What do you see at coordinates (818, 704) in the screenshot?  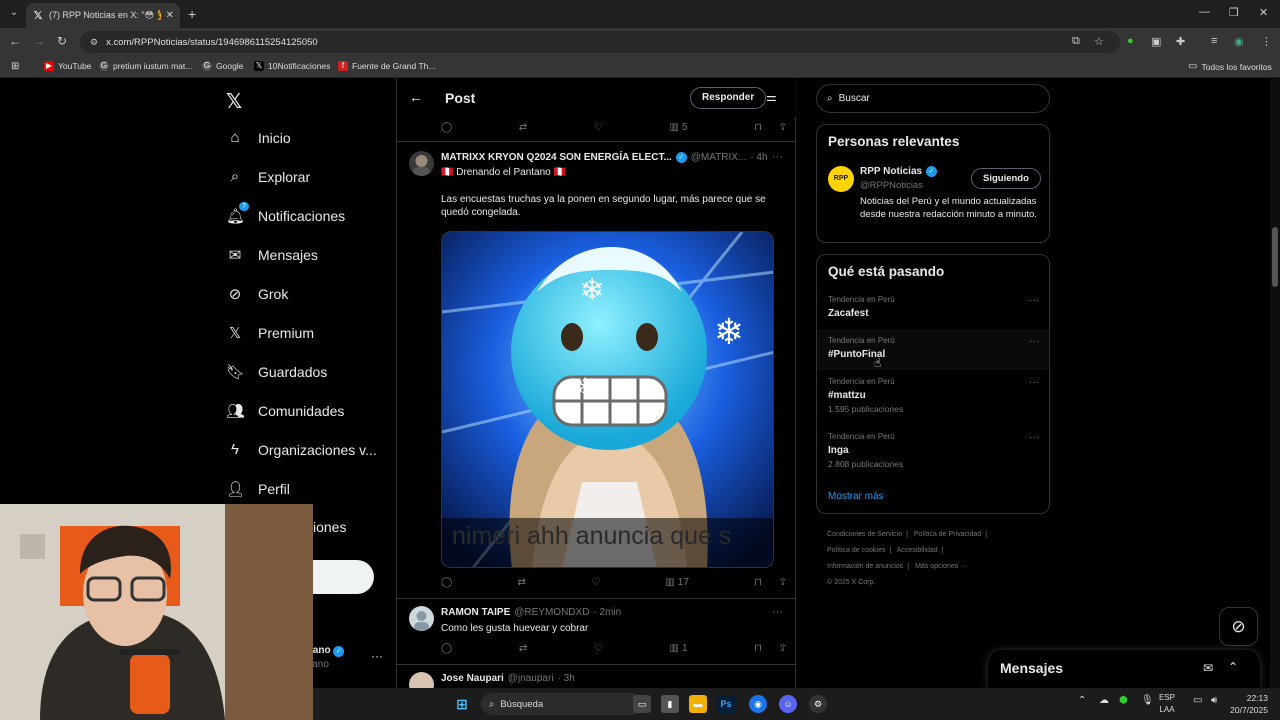 I see `app-icon: ⚙` at bounding box center [818, 704].